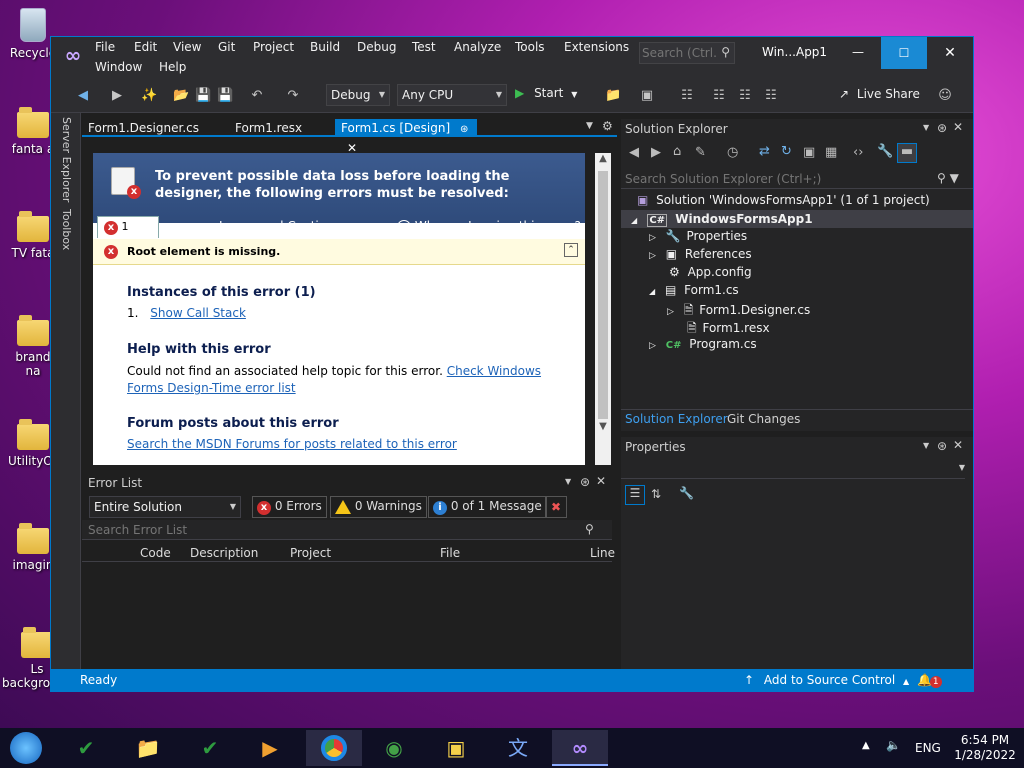 The image size is (1024, 768). What do you see at coordinates (613, 96) in the screenshot?
I see `browser-icon: 📁` at bounding box center [613, 96].